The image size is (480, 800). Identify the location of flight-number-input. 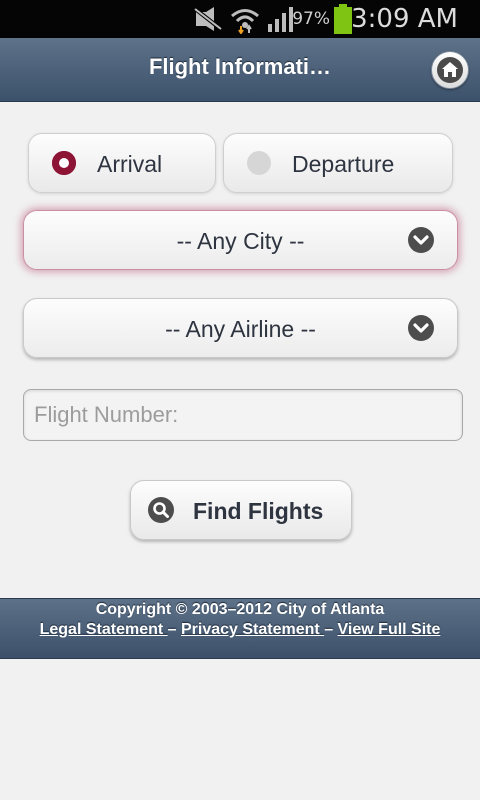
(243, 415).